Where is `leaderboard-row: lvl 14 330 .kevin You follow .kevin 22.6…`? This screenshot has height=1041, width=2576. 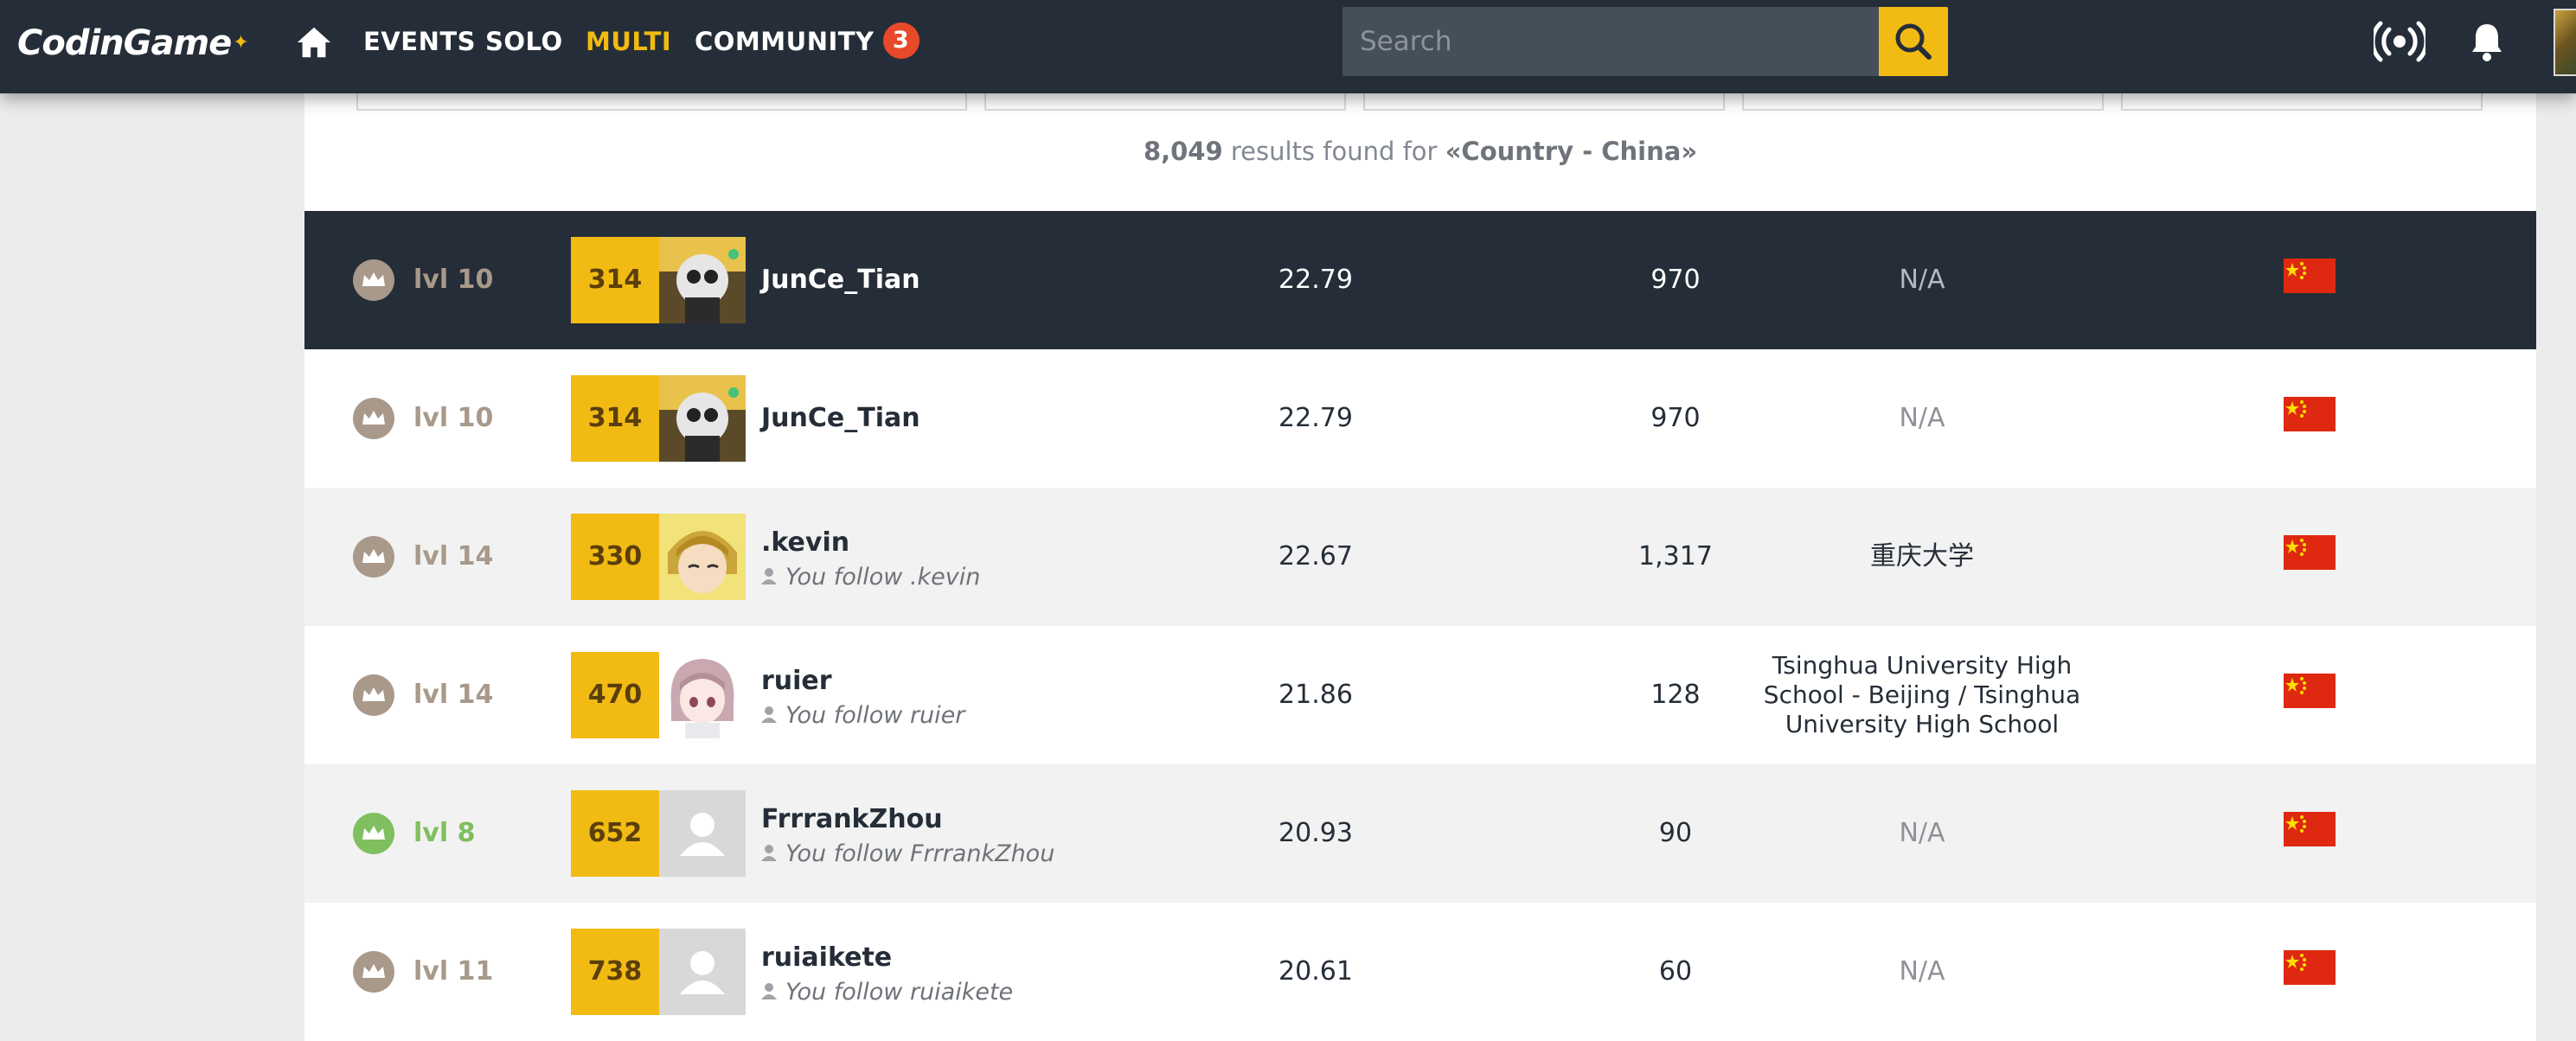 leaderboard-row: lvl 14 330 .kevin You follow .kevin 22.6… is located at coordinates (1420, 557).